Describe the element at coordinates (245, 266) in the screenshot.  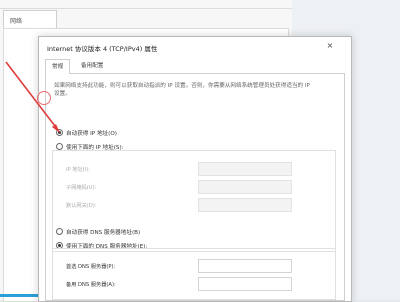
I see `preferred-dns-field` at that location.